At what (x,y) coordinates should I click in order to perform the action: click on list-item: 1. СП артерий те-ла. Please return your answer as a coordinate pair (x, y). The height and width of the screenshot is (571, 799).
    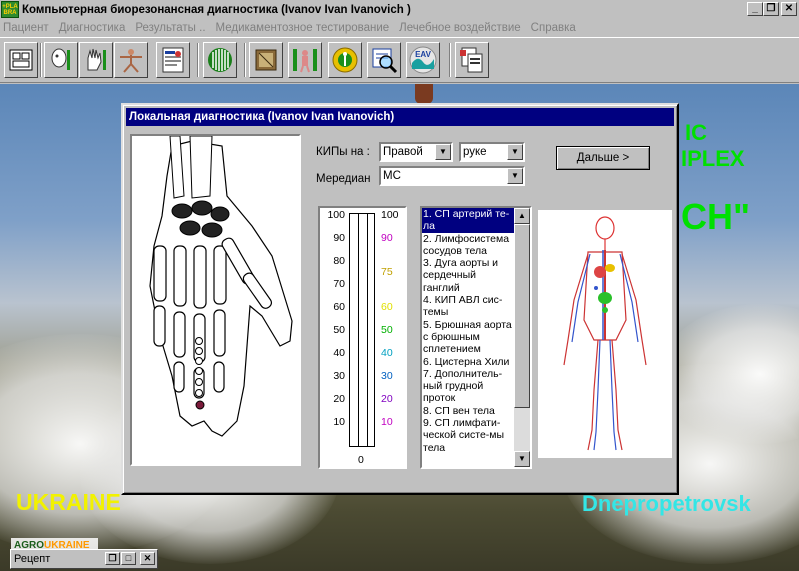
    Looking at the image, I should click on (468, 220).